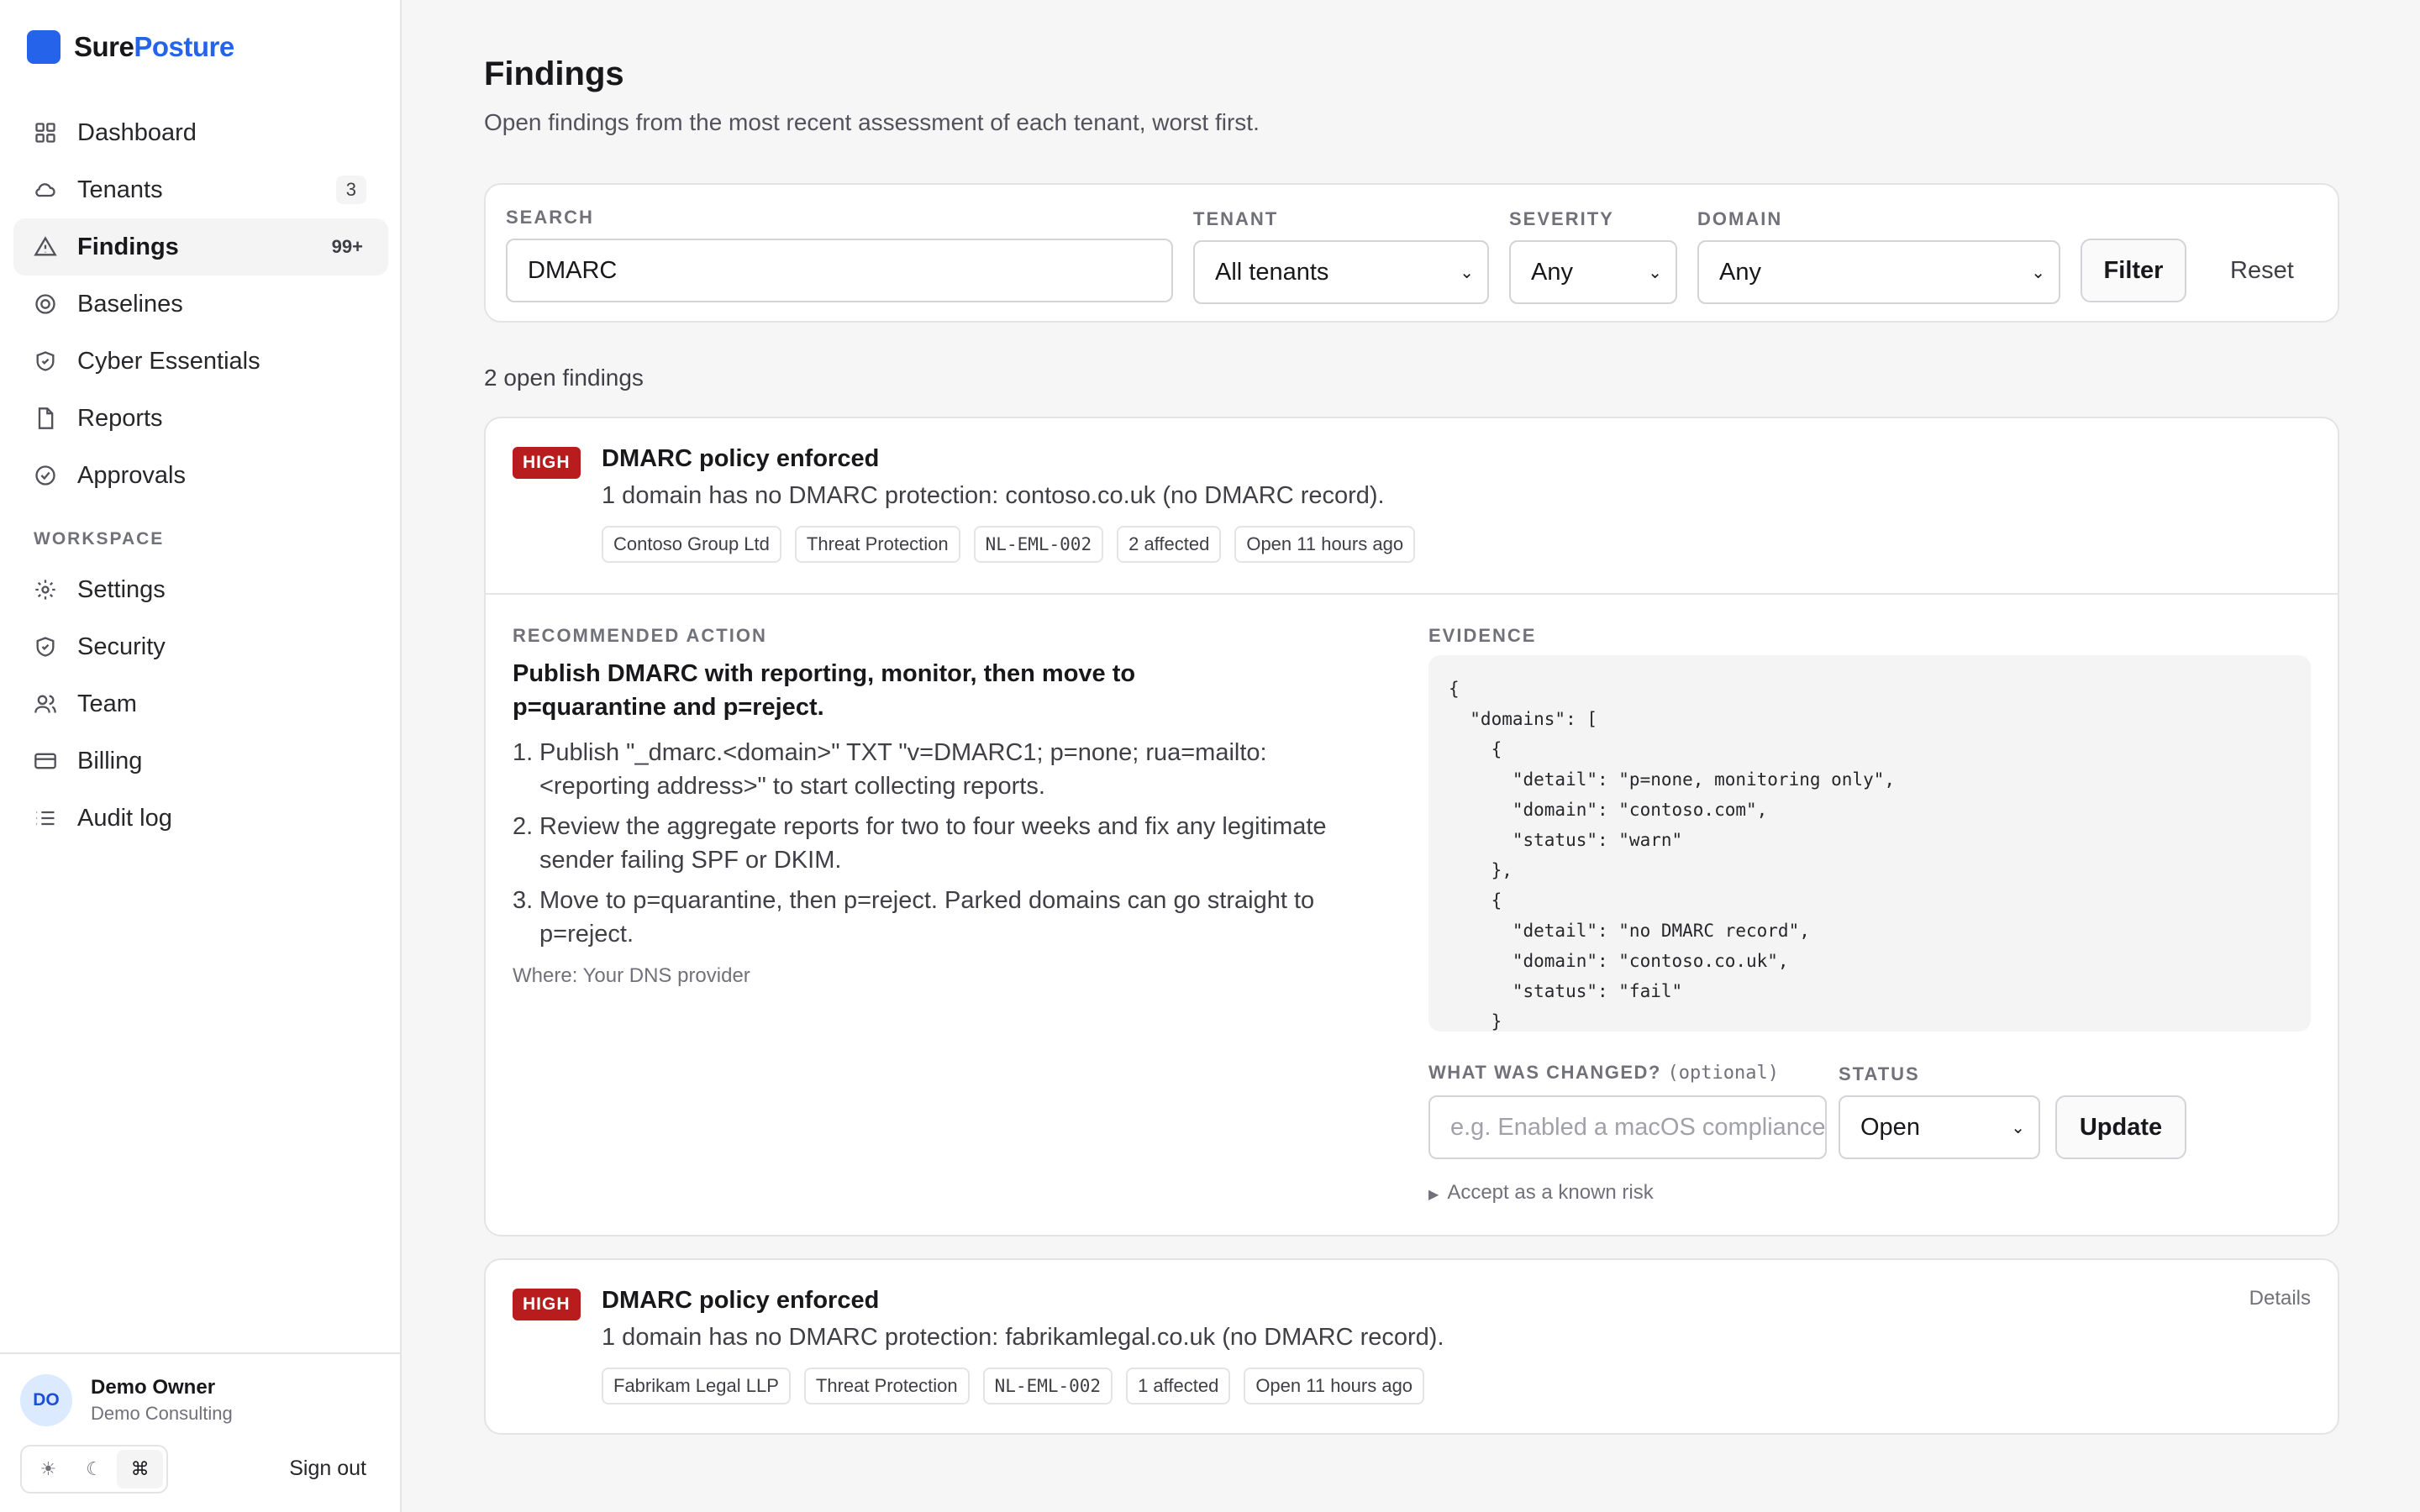 This screenshot has width=2420, height=1512. Describe the element at coordinates (1341, 272) in the screenshot. I see `tenant-select: All tenants ⌄` at that location.